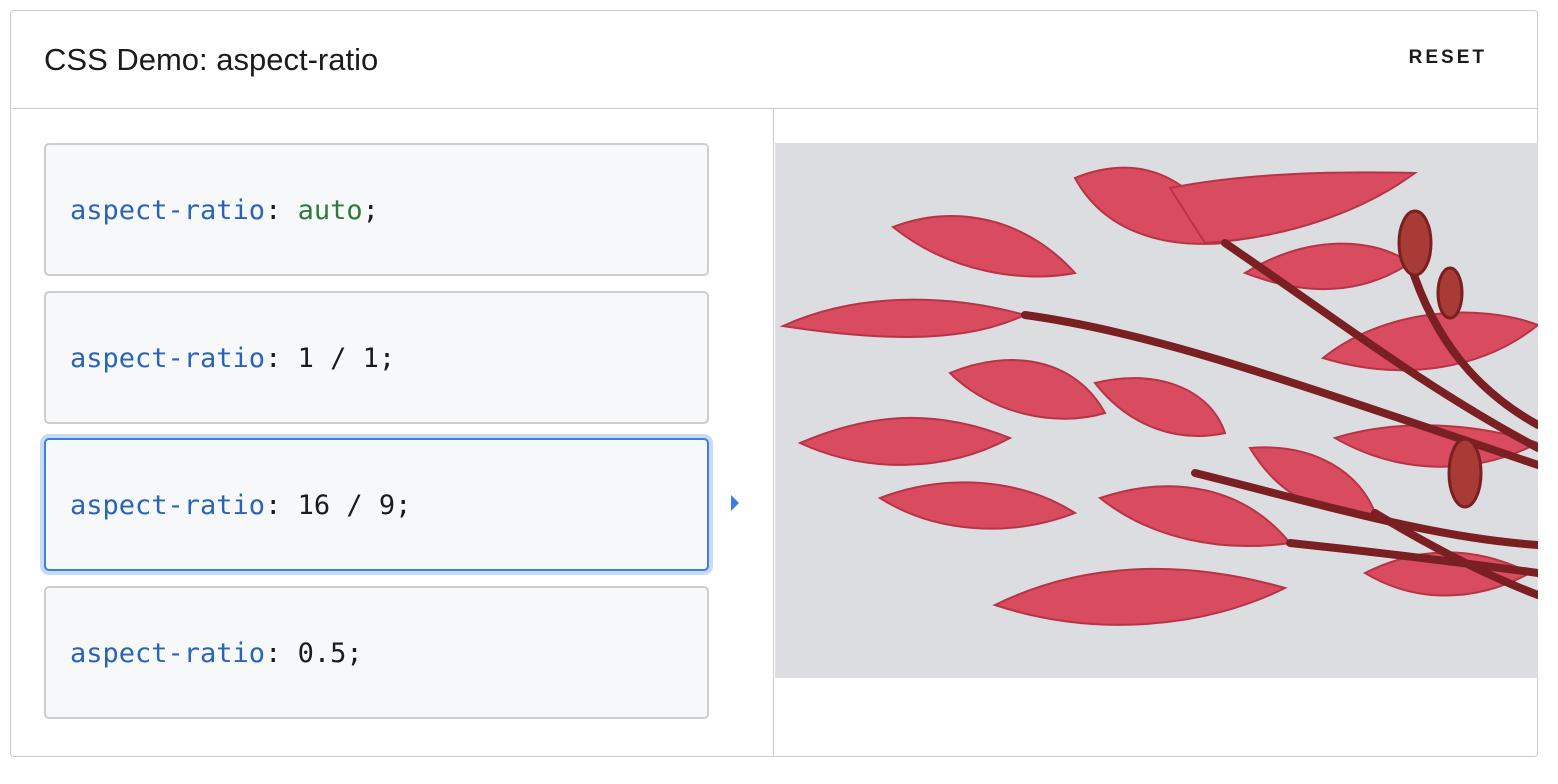  What do you see at coordinates (211, 59) in the screenshot?
I see `page-title: CSS Demo: aspect-ratio` at bounding box center [211, 59].